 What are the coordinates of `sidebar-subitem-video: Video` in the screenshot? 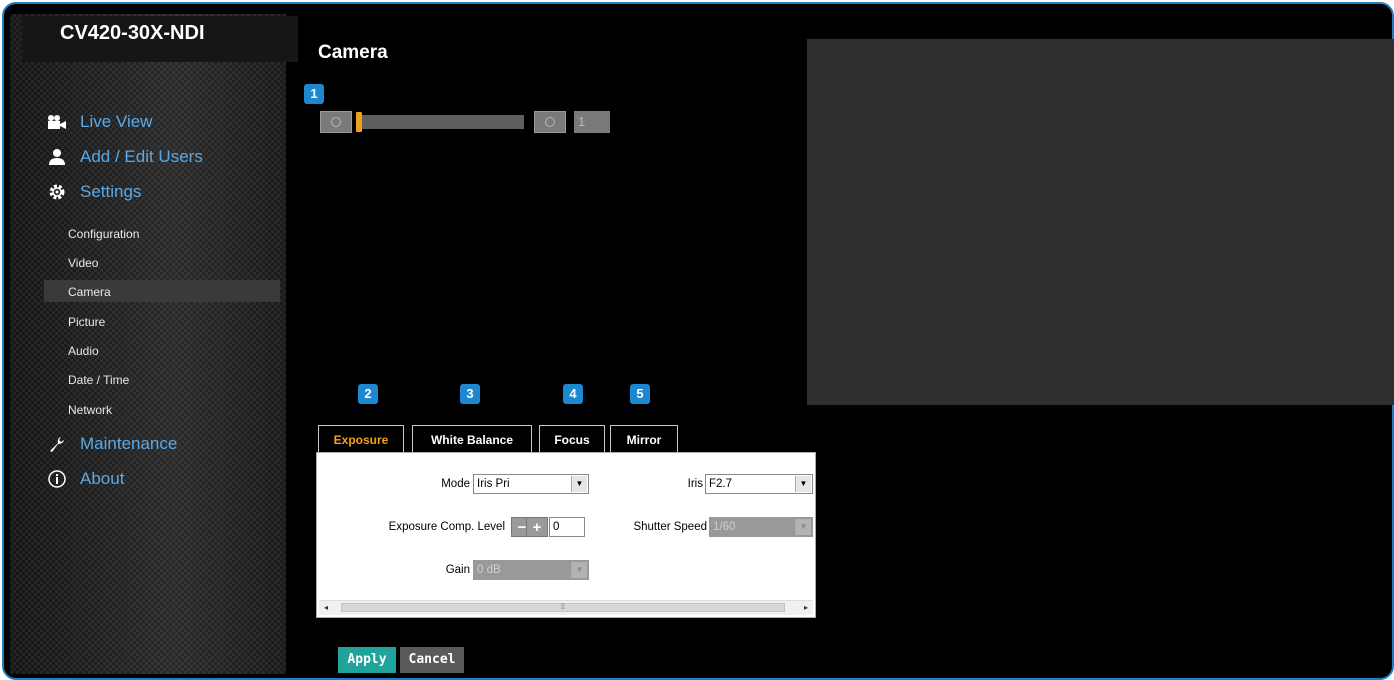 It's located at (83, 263).